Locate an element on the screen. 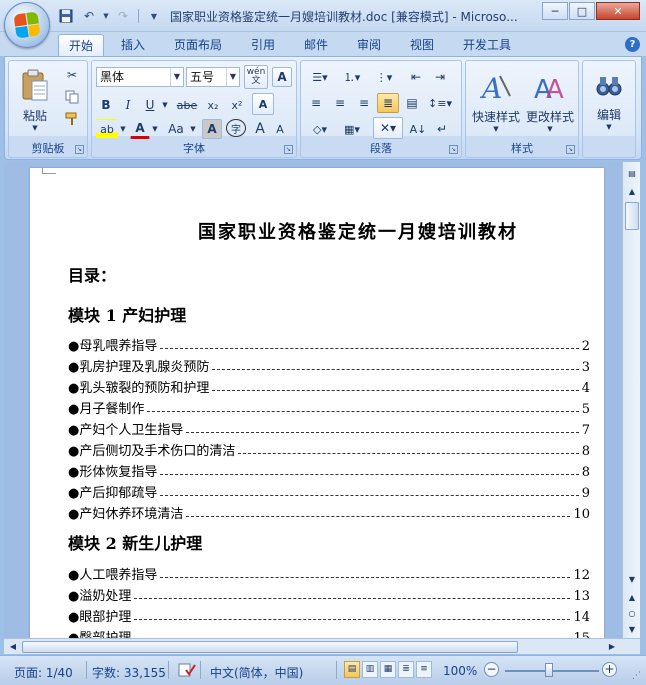 The width and height of the screenshot is (646, 685). toc-entry: ●形体恢复指导 8 is located at coordinates (329, 470).